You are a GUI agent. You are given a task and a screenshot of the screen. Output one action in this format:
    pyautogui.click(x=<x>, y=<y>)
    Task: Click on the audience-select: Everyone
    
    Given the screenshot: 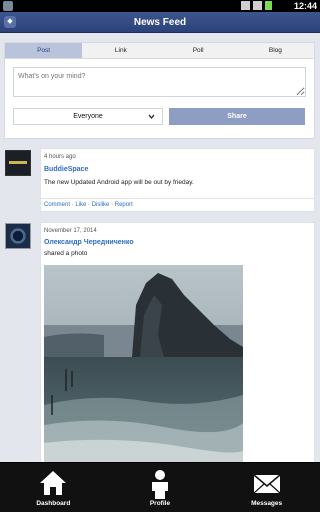 What is the action you would take?
    pyautogui.click(x=88, y=116)
    